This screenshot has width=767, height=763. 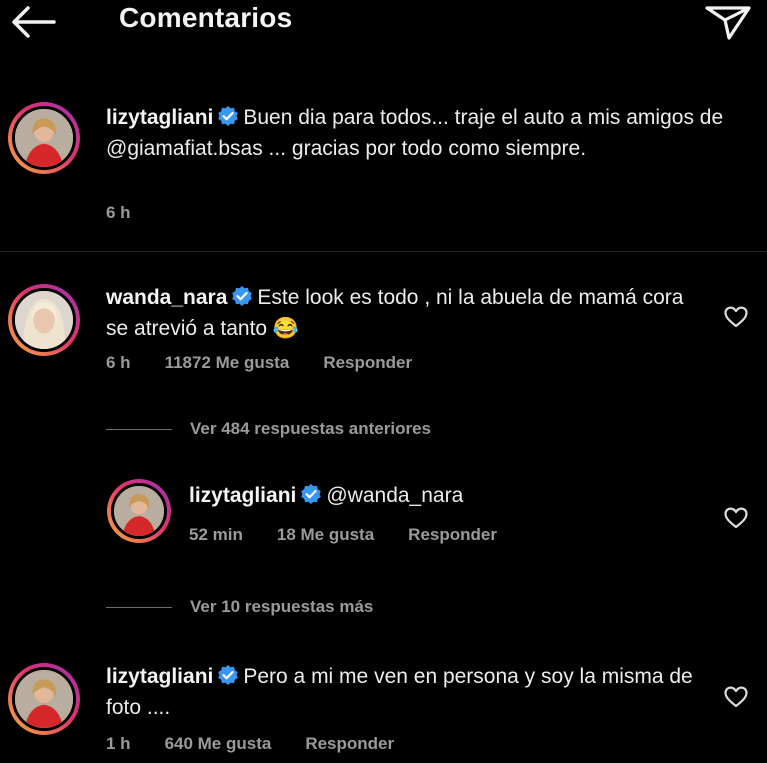 What do you see at coordinates (383, 22) in the screenshot?
I see `header-bar: Comentarios` at bounding box center [383, 22].